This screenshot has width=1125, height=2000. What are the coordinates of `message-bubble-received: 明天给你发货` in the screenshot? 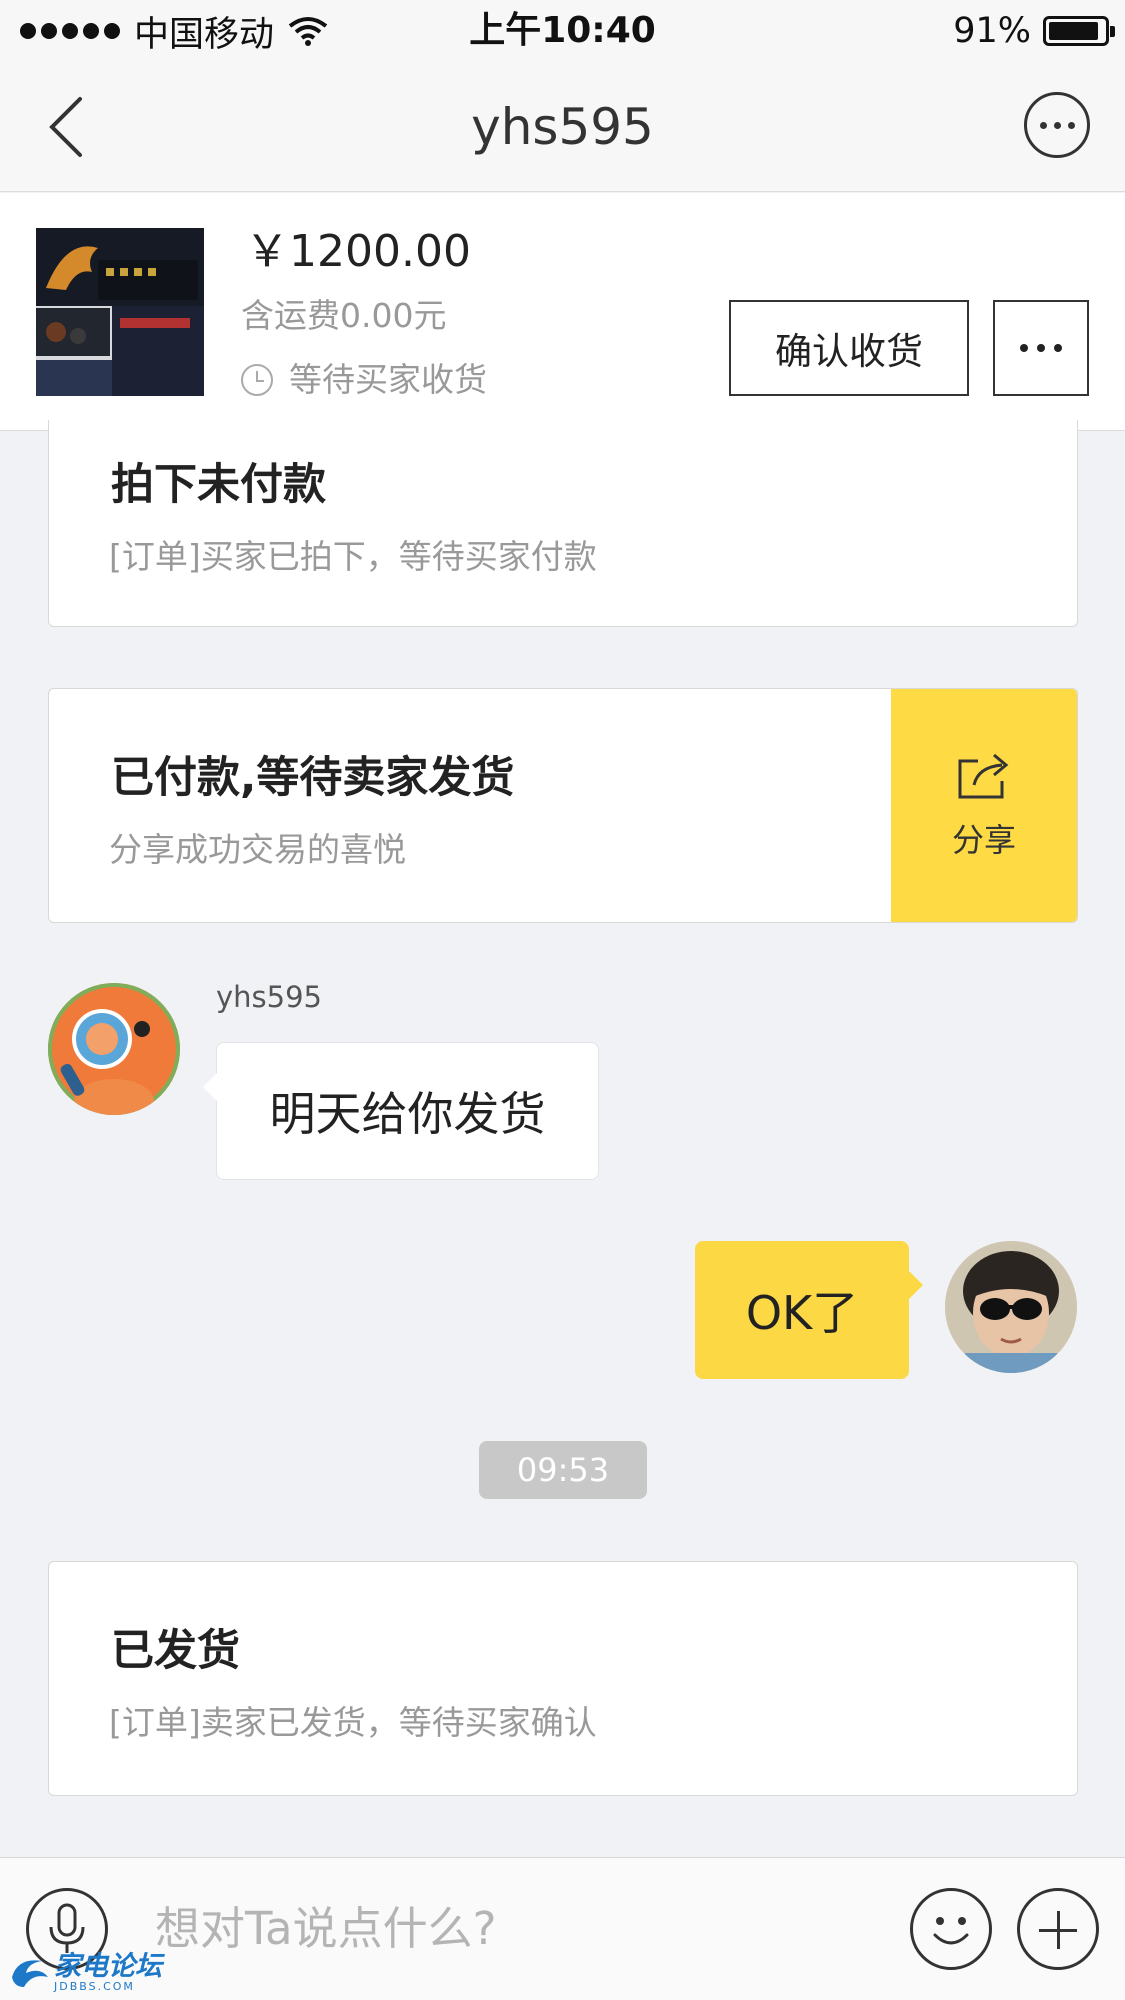 It's located at (401, 1111).